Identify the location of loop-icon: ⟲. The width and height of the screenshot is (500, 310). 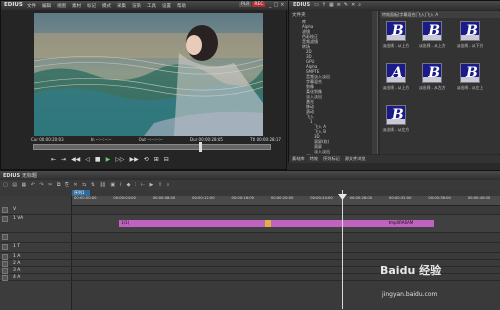
(146, 159).